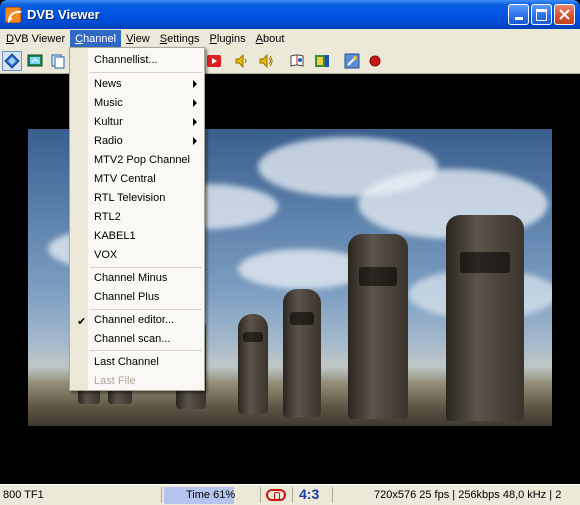 The height and width of the screenshot is (505, 580). I want to click on menu-item-last-file: Last File, so click(115, 381).